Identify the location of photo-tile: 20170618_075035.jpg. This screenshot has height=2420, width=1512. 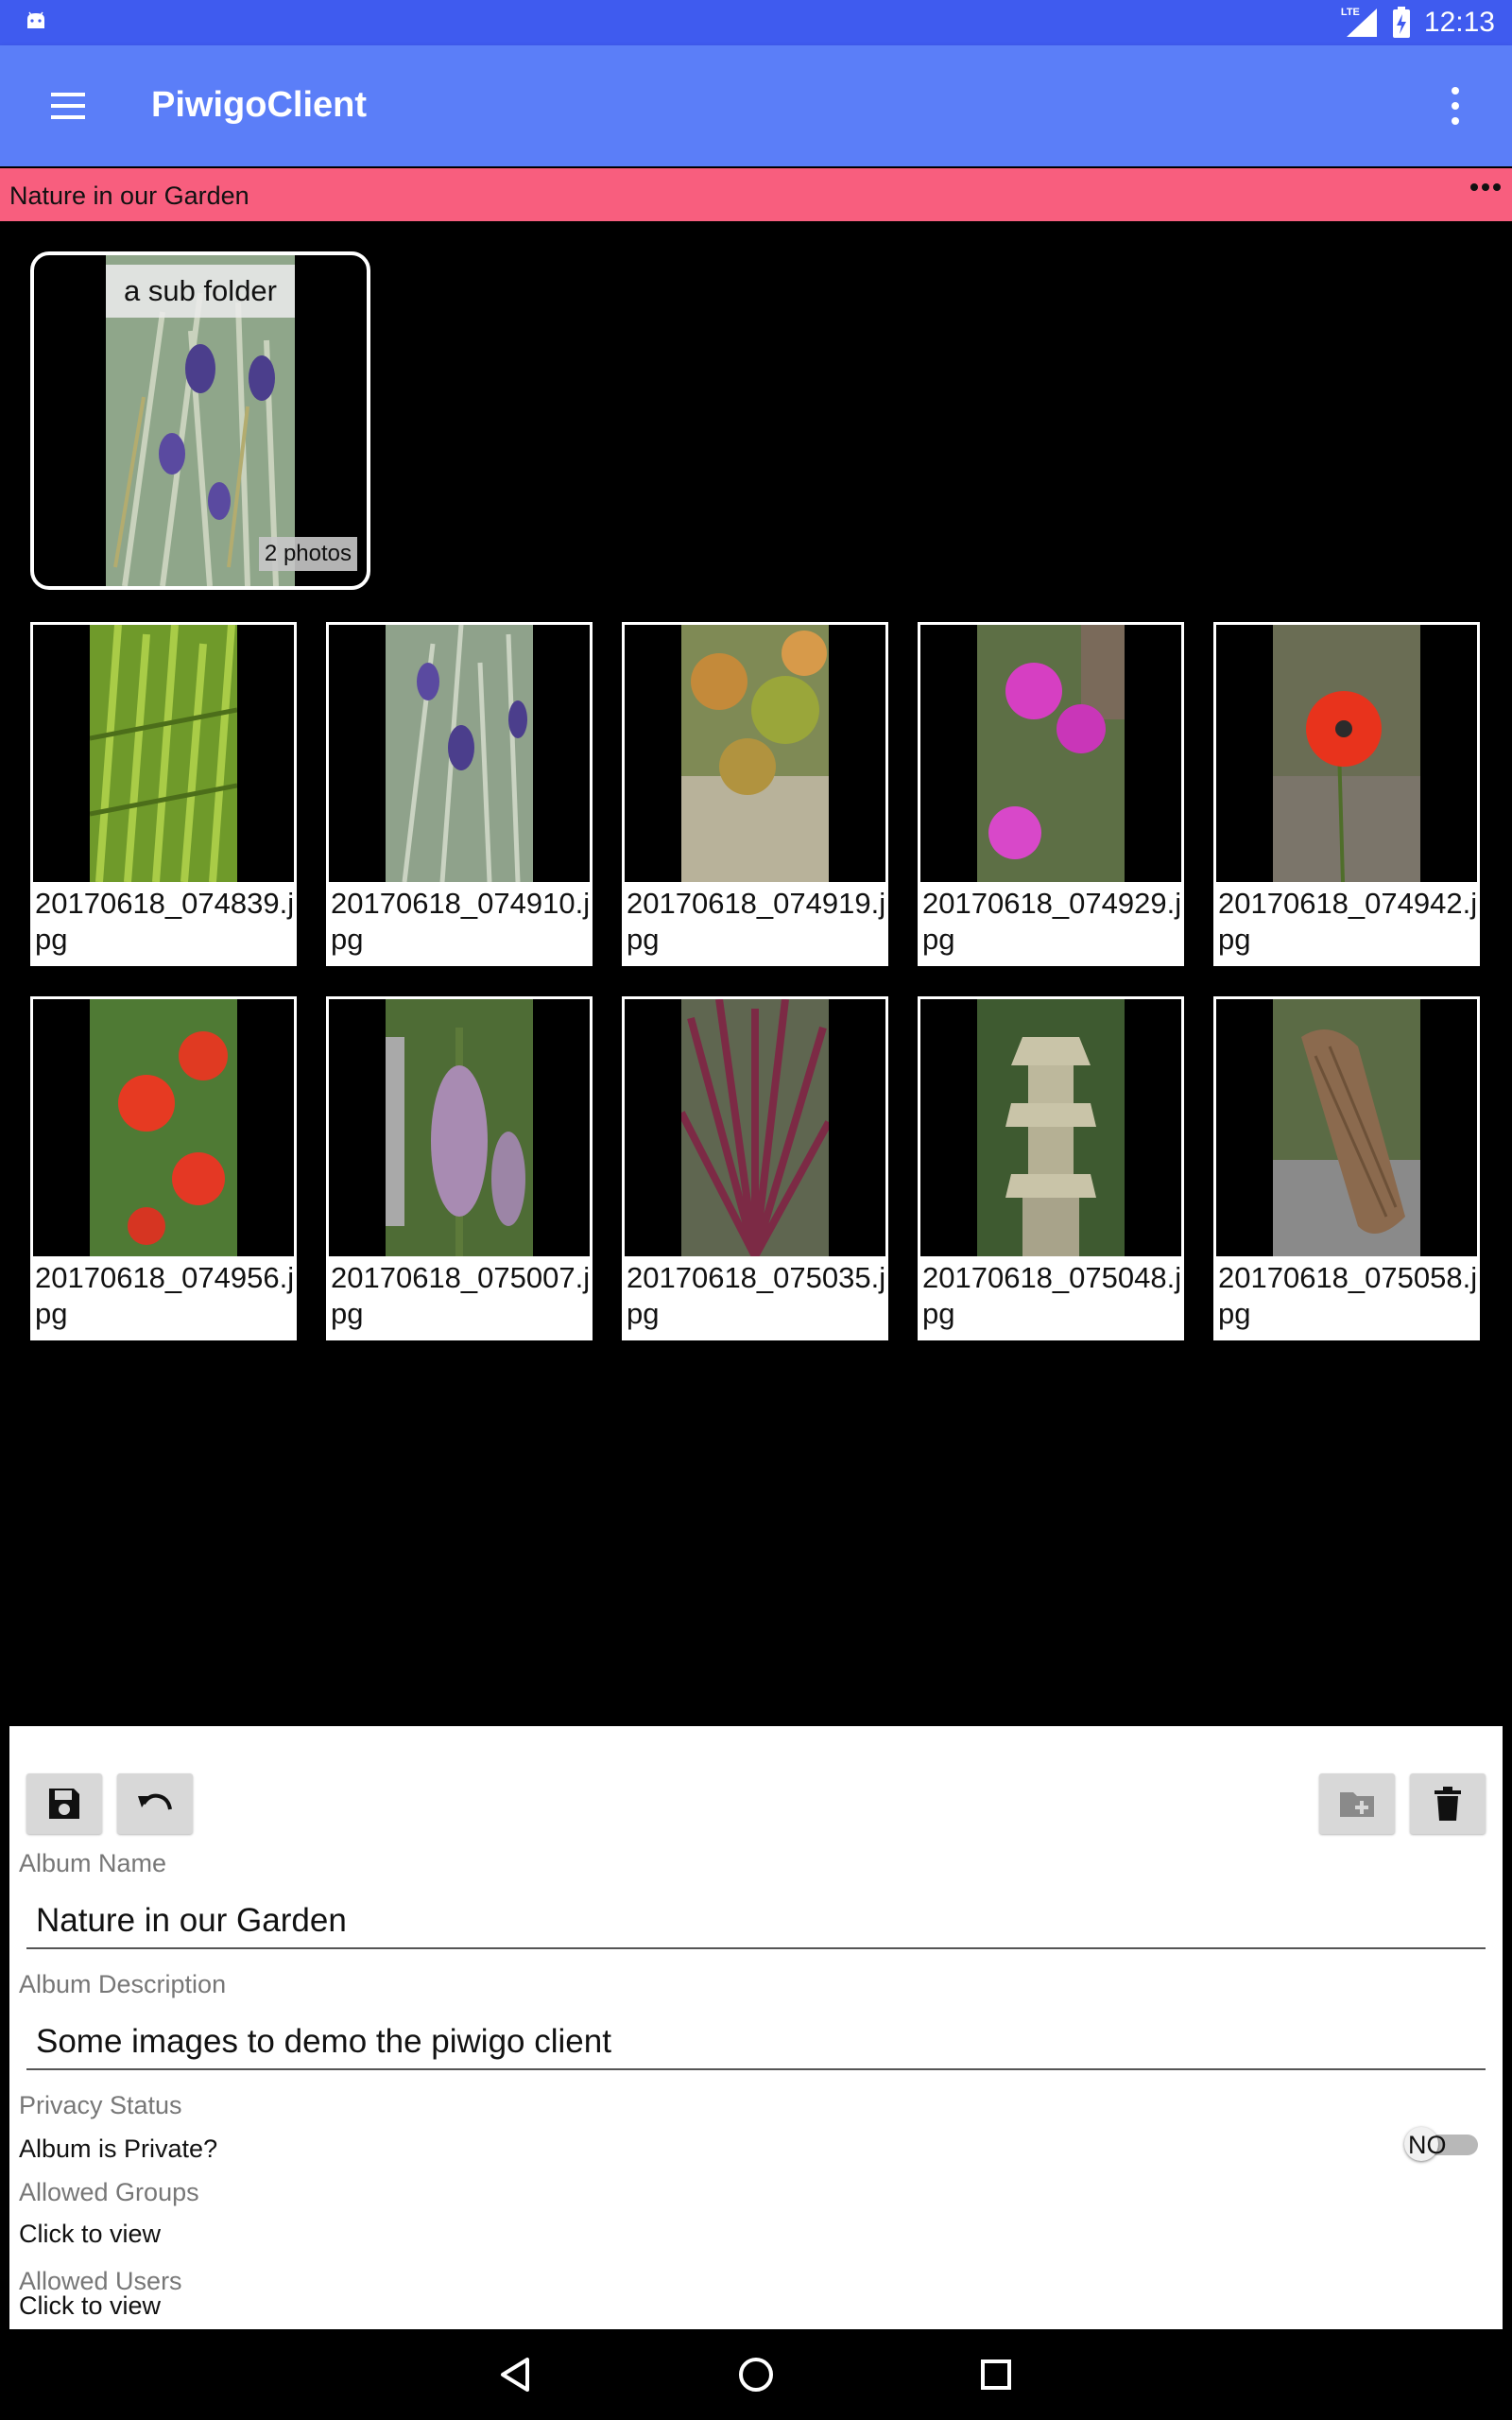
(755, 1168).